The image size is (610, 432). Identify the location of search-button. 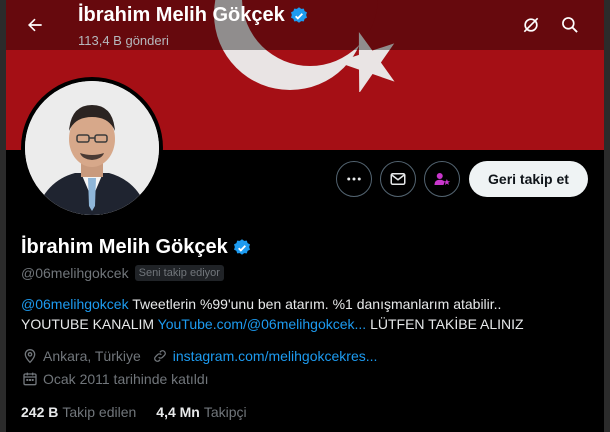
(570, 25).